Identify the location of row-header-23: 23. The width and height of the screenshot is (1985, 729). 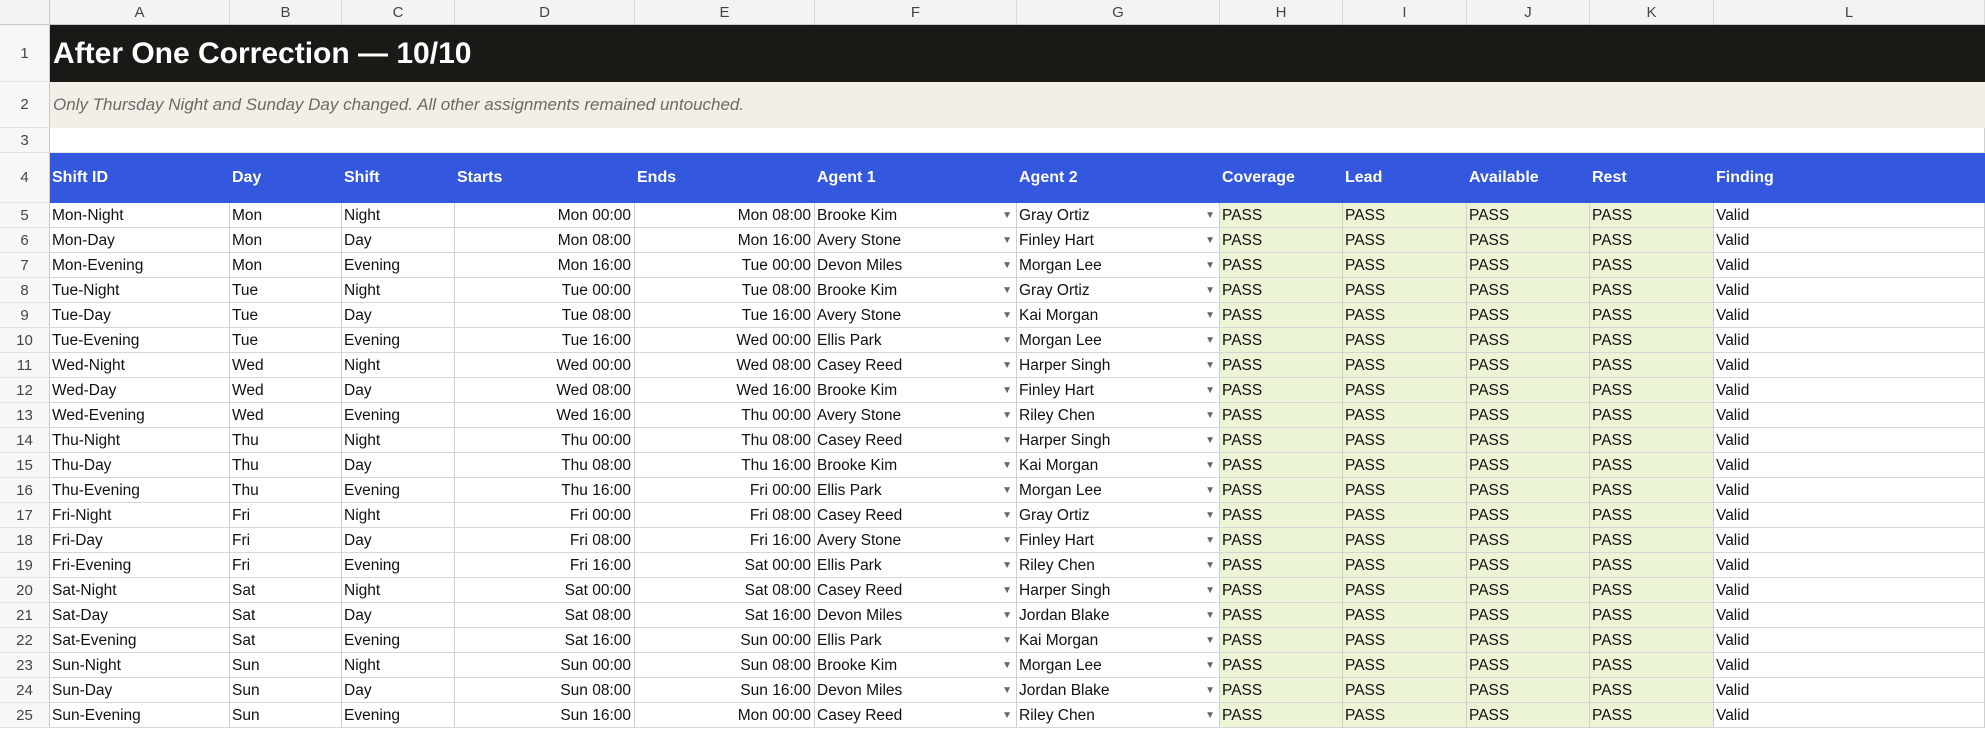
(25, 665).